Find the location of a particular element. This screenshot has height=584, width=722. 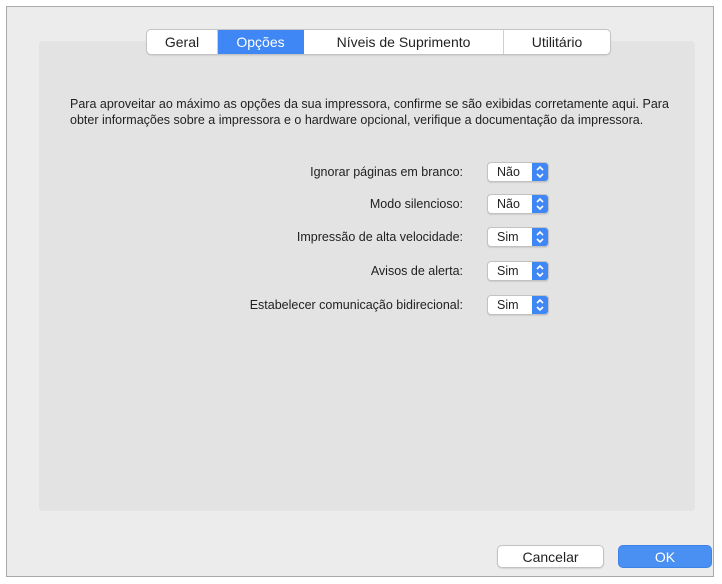

tab-niveis-de-suprimento: Níveis de Suprimento is located at coordinates (404, 42).